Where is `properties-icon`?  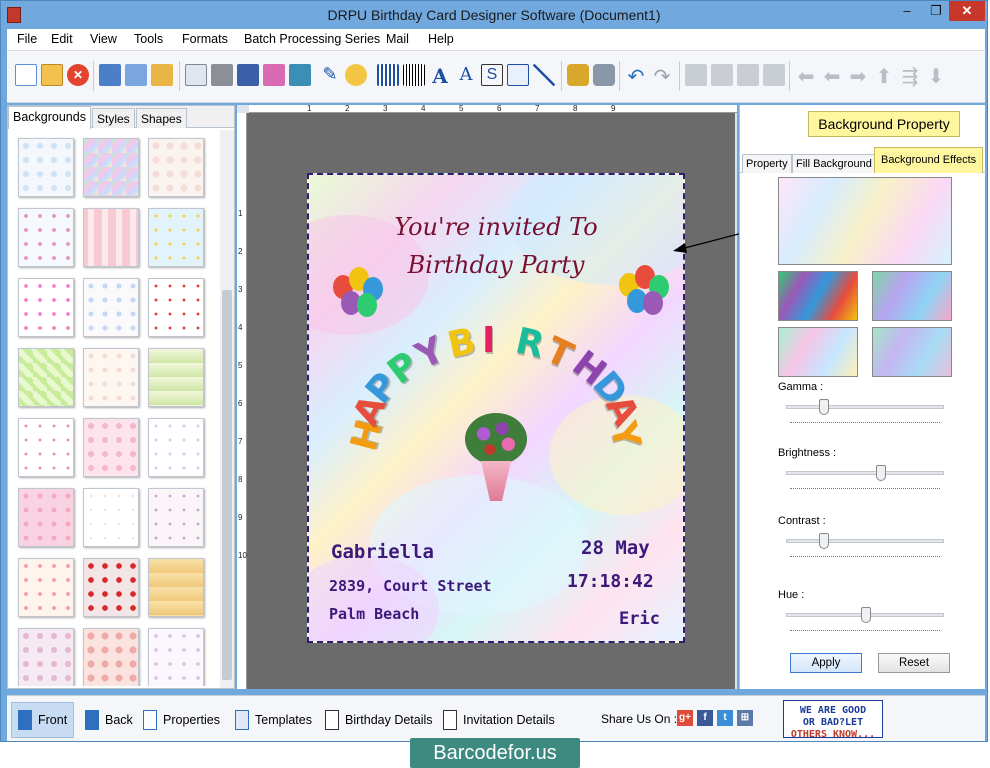 properties-icon is located at coordinates (196, 75).